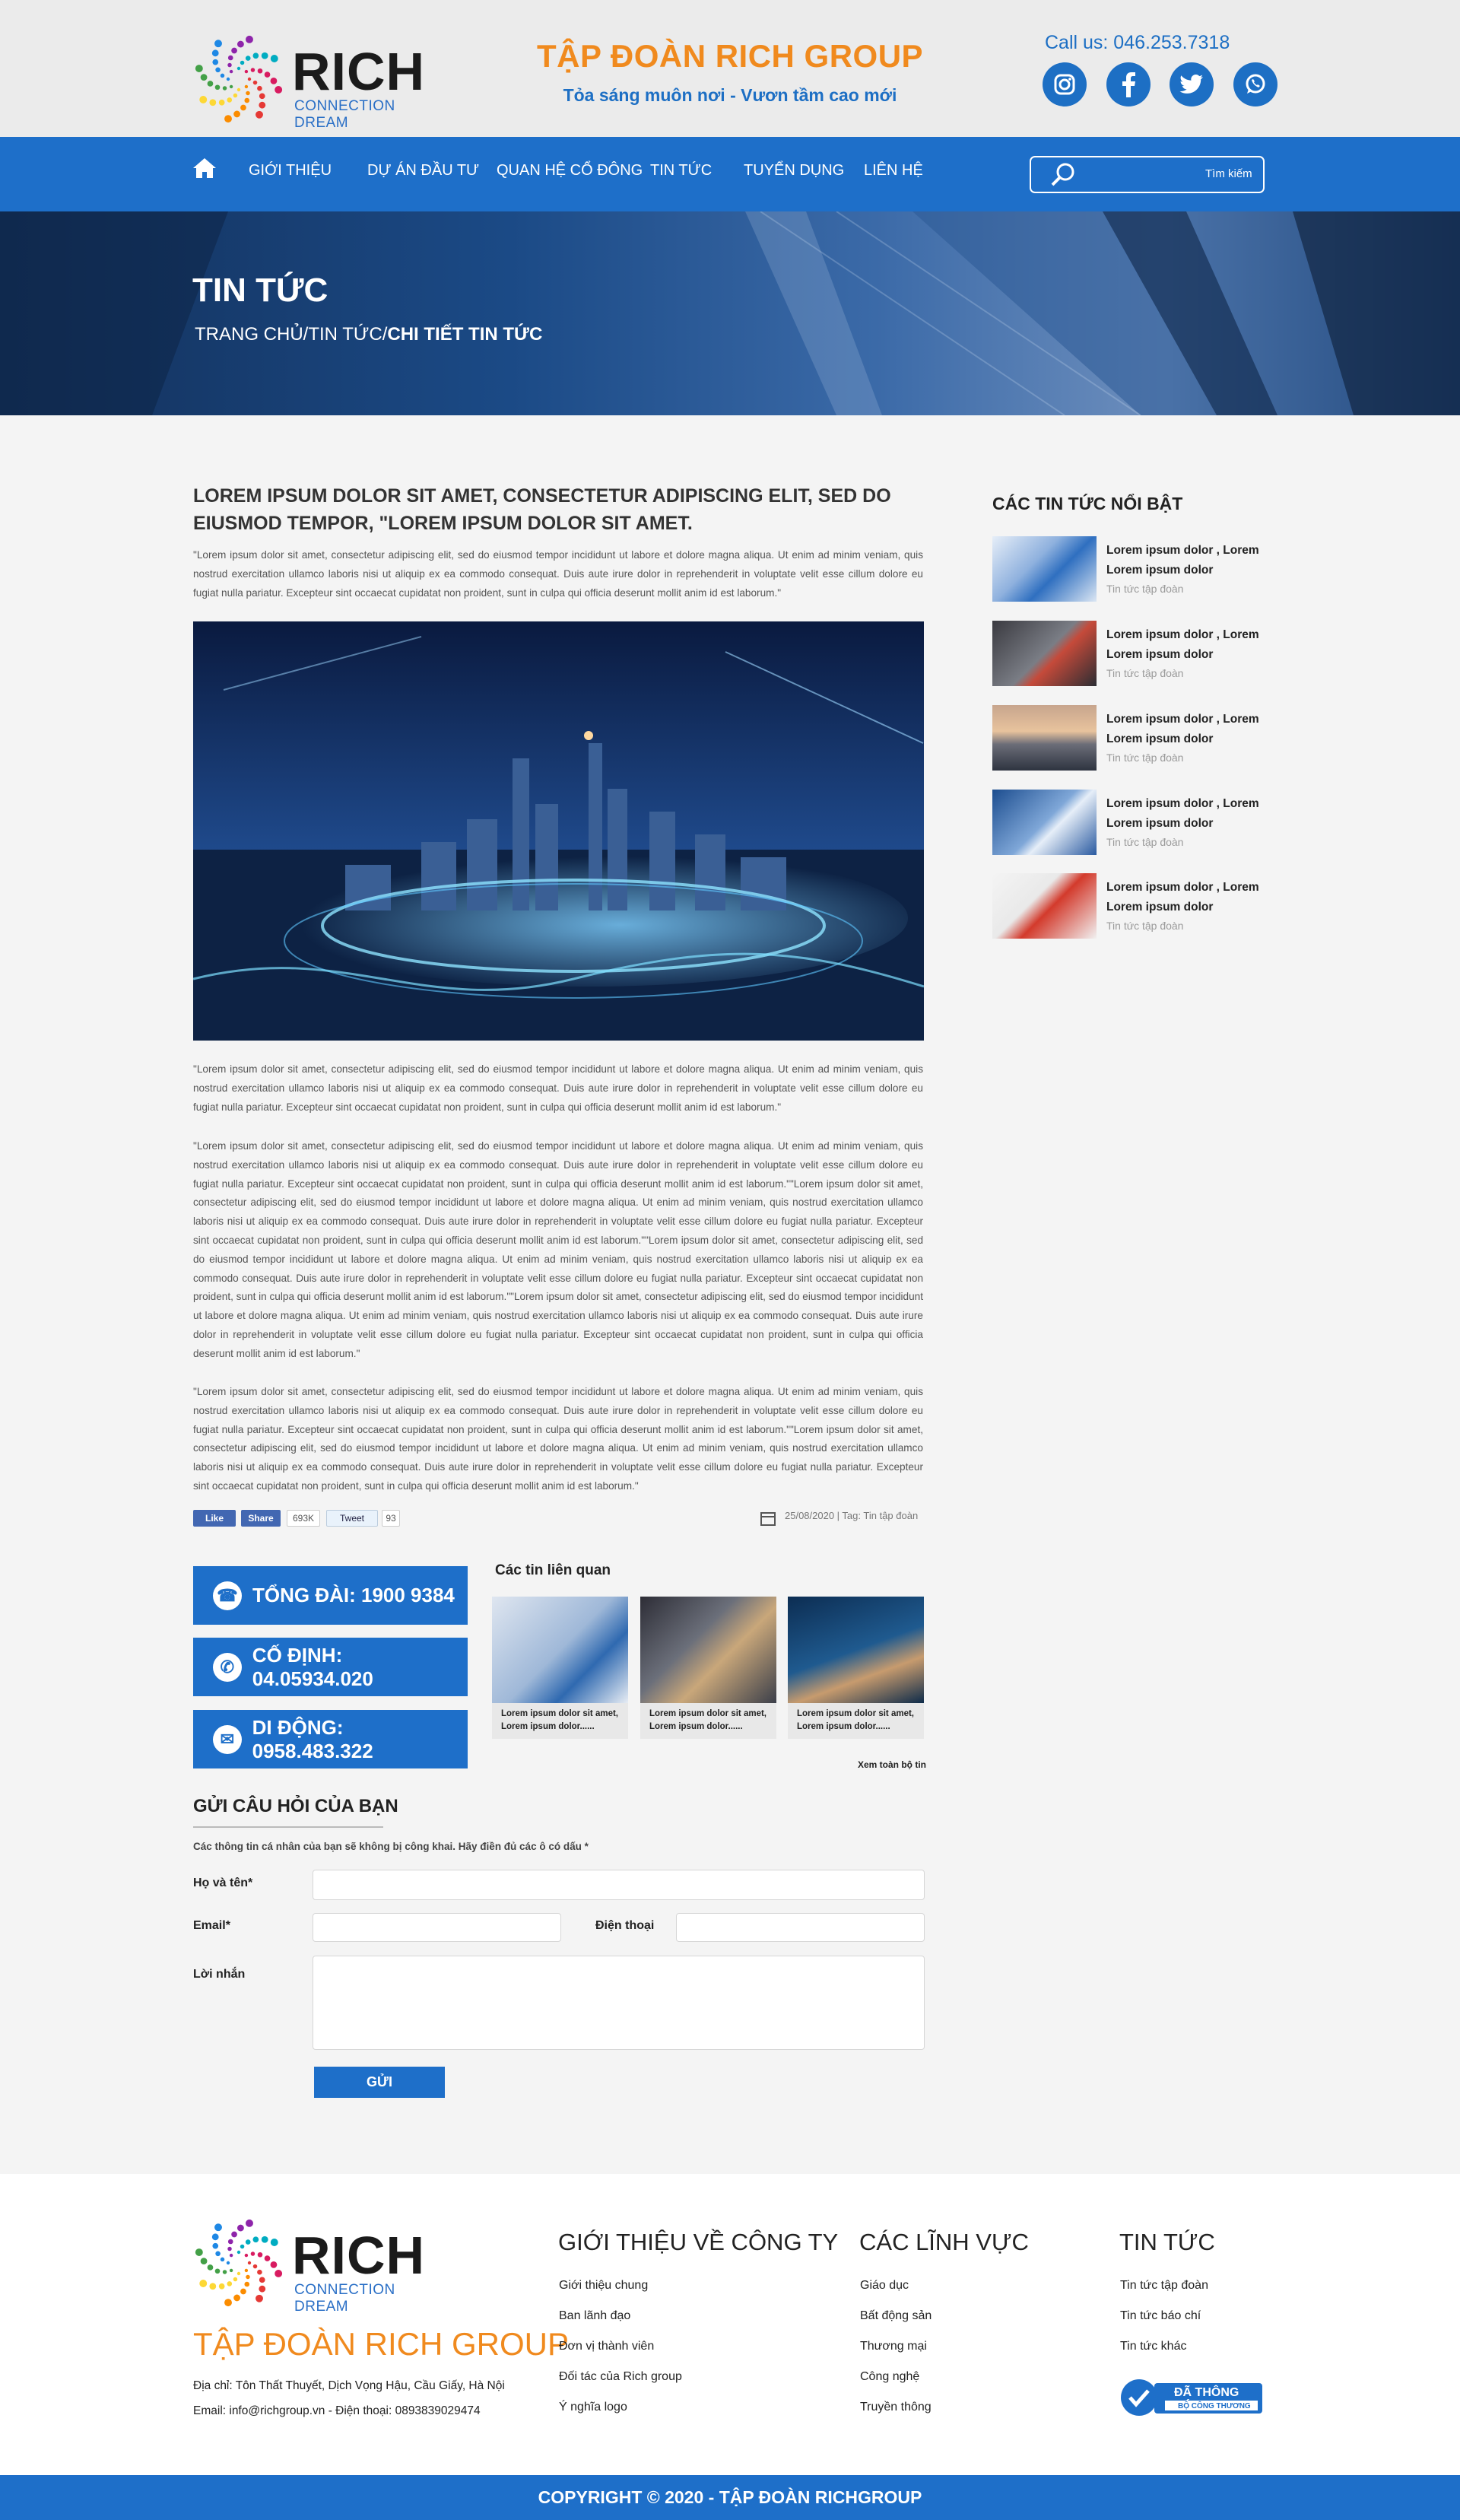 The width and height of the screenshot is (1460, 2520). I want to click on nav-item-tuyen-dung: TUYỂN DỤNG, so click(794, 171).